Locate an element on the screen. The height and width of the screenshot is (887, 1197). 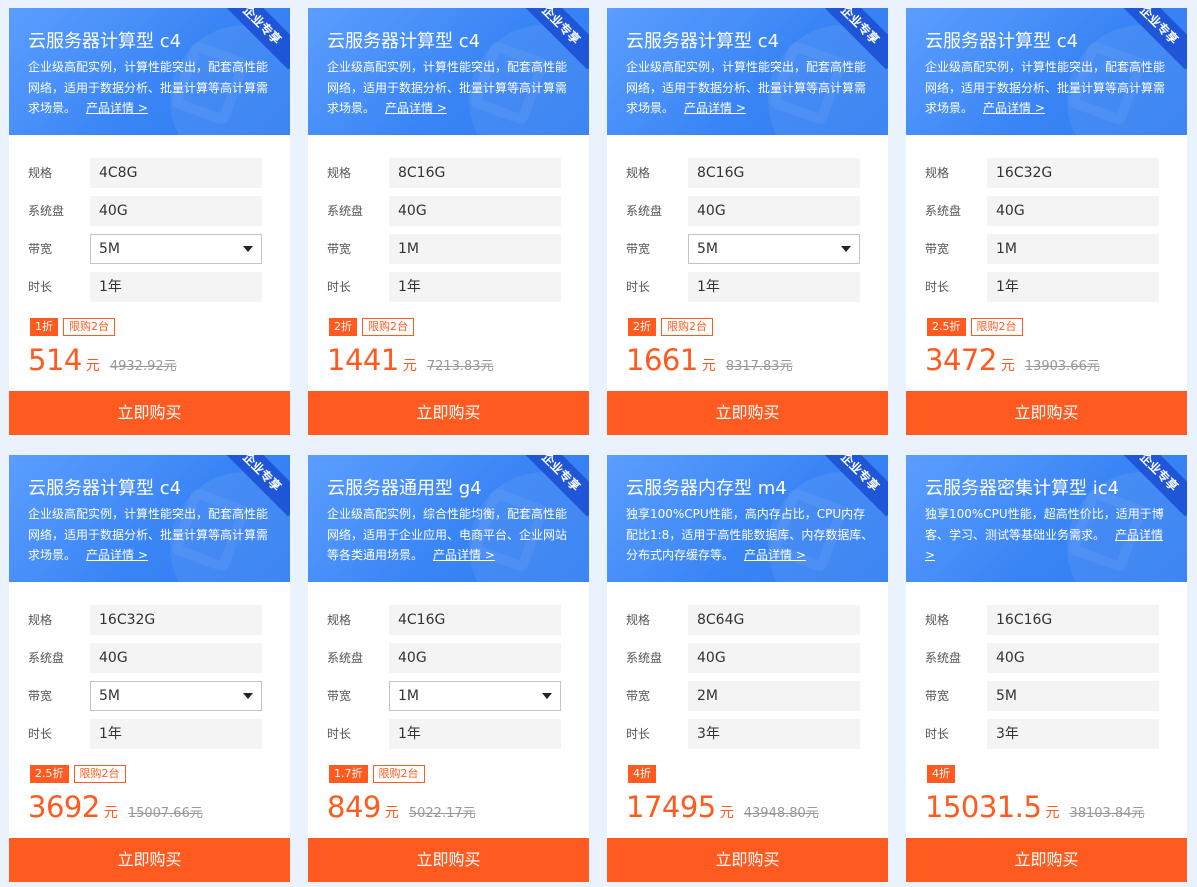
price: 15031.5 is located at coordinates (983, 807).